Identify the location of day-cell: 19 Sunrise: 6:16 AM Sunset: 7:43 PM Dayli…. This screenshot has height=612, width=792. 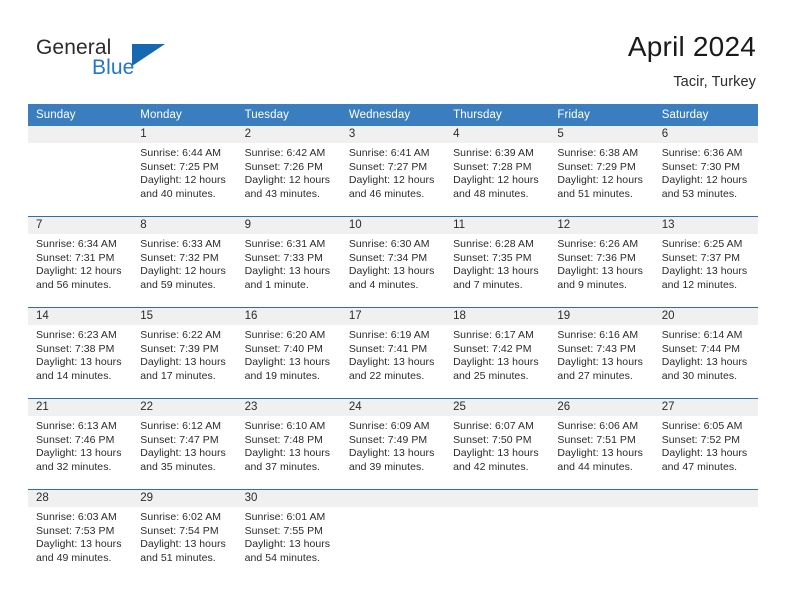
(601, 353).